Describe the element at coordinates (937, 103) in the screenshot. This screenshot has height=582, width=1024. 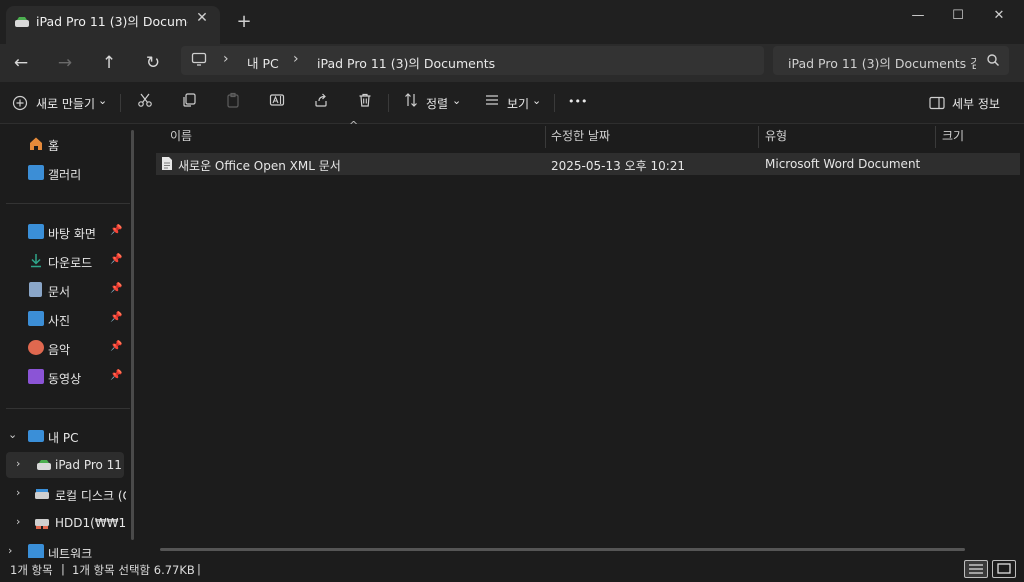
I see `details-pane-icon` at that location.